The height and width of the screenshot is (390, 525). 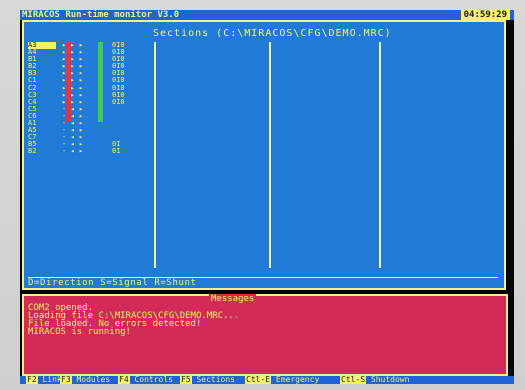 I want to click on messages-title: Messages, so click(x=233, y=299).